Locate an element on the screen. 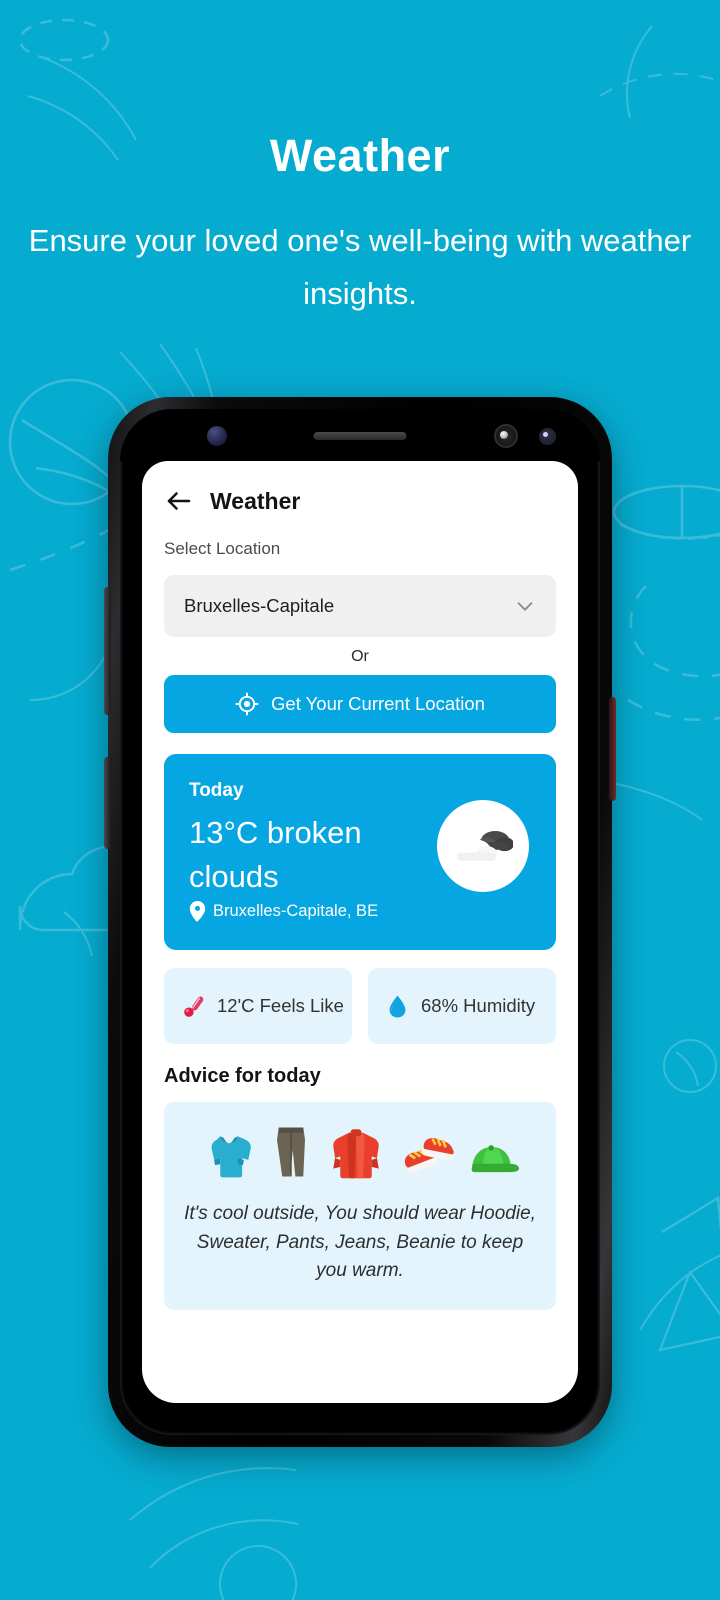 The width and height of the screenshot is (720, 1600). cap-emoji is located at coordinates (495, 1159).